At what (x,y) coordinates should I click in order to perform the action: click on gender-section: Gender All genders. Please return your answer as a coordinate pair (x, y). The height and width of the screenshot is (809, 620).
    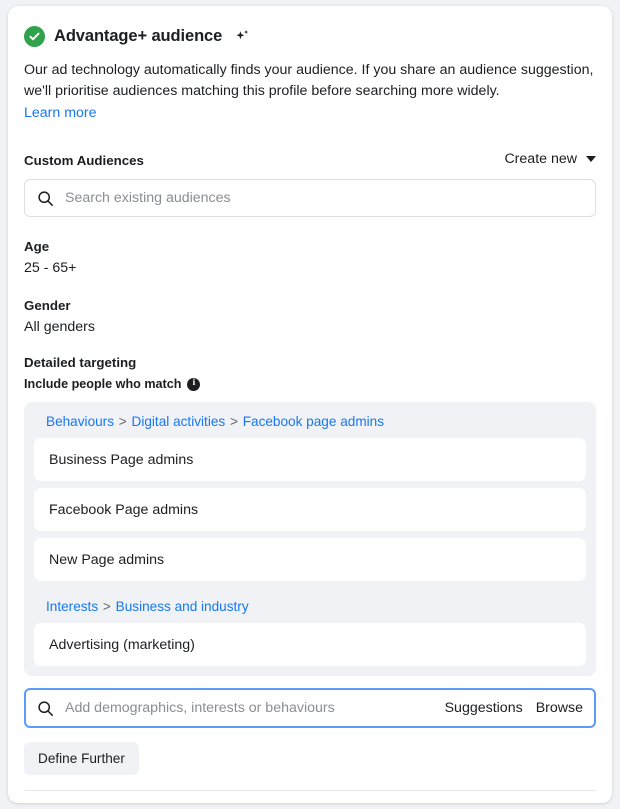
    Looking at the image, I should click on (310, 316).